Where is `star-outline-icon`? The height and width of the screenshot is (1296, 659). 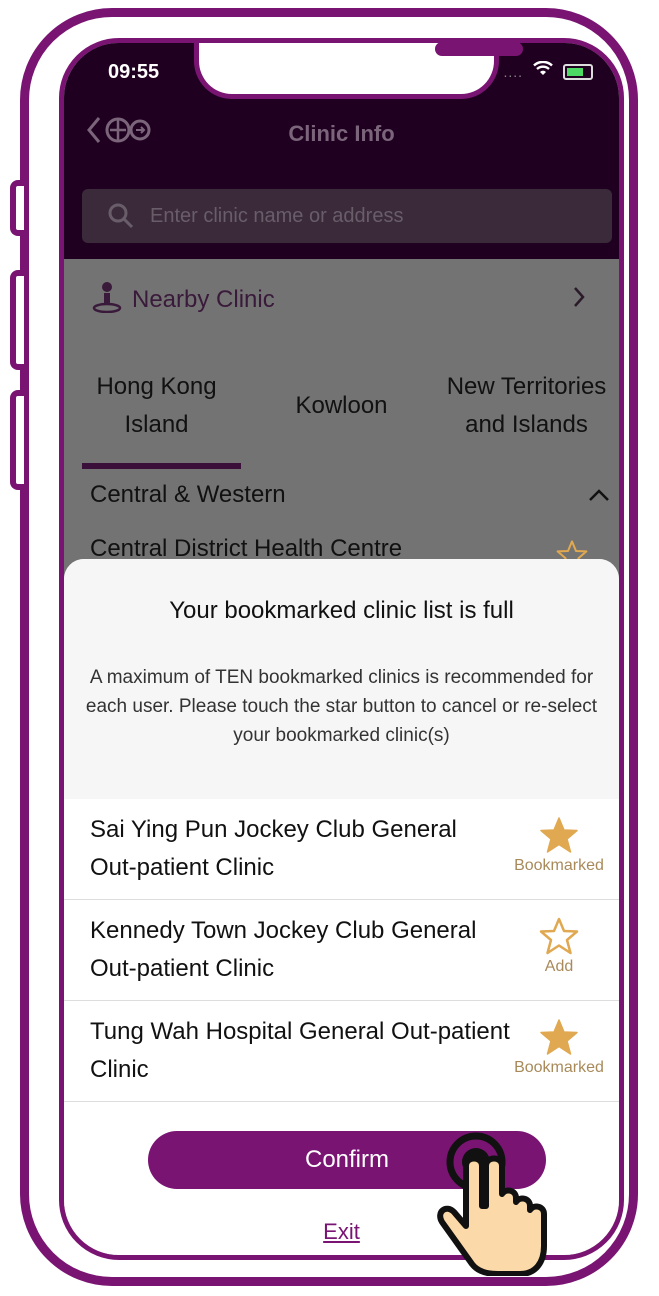
star-outline-icon is located at coordinates (559, 936).